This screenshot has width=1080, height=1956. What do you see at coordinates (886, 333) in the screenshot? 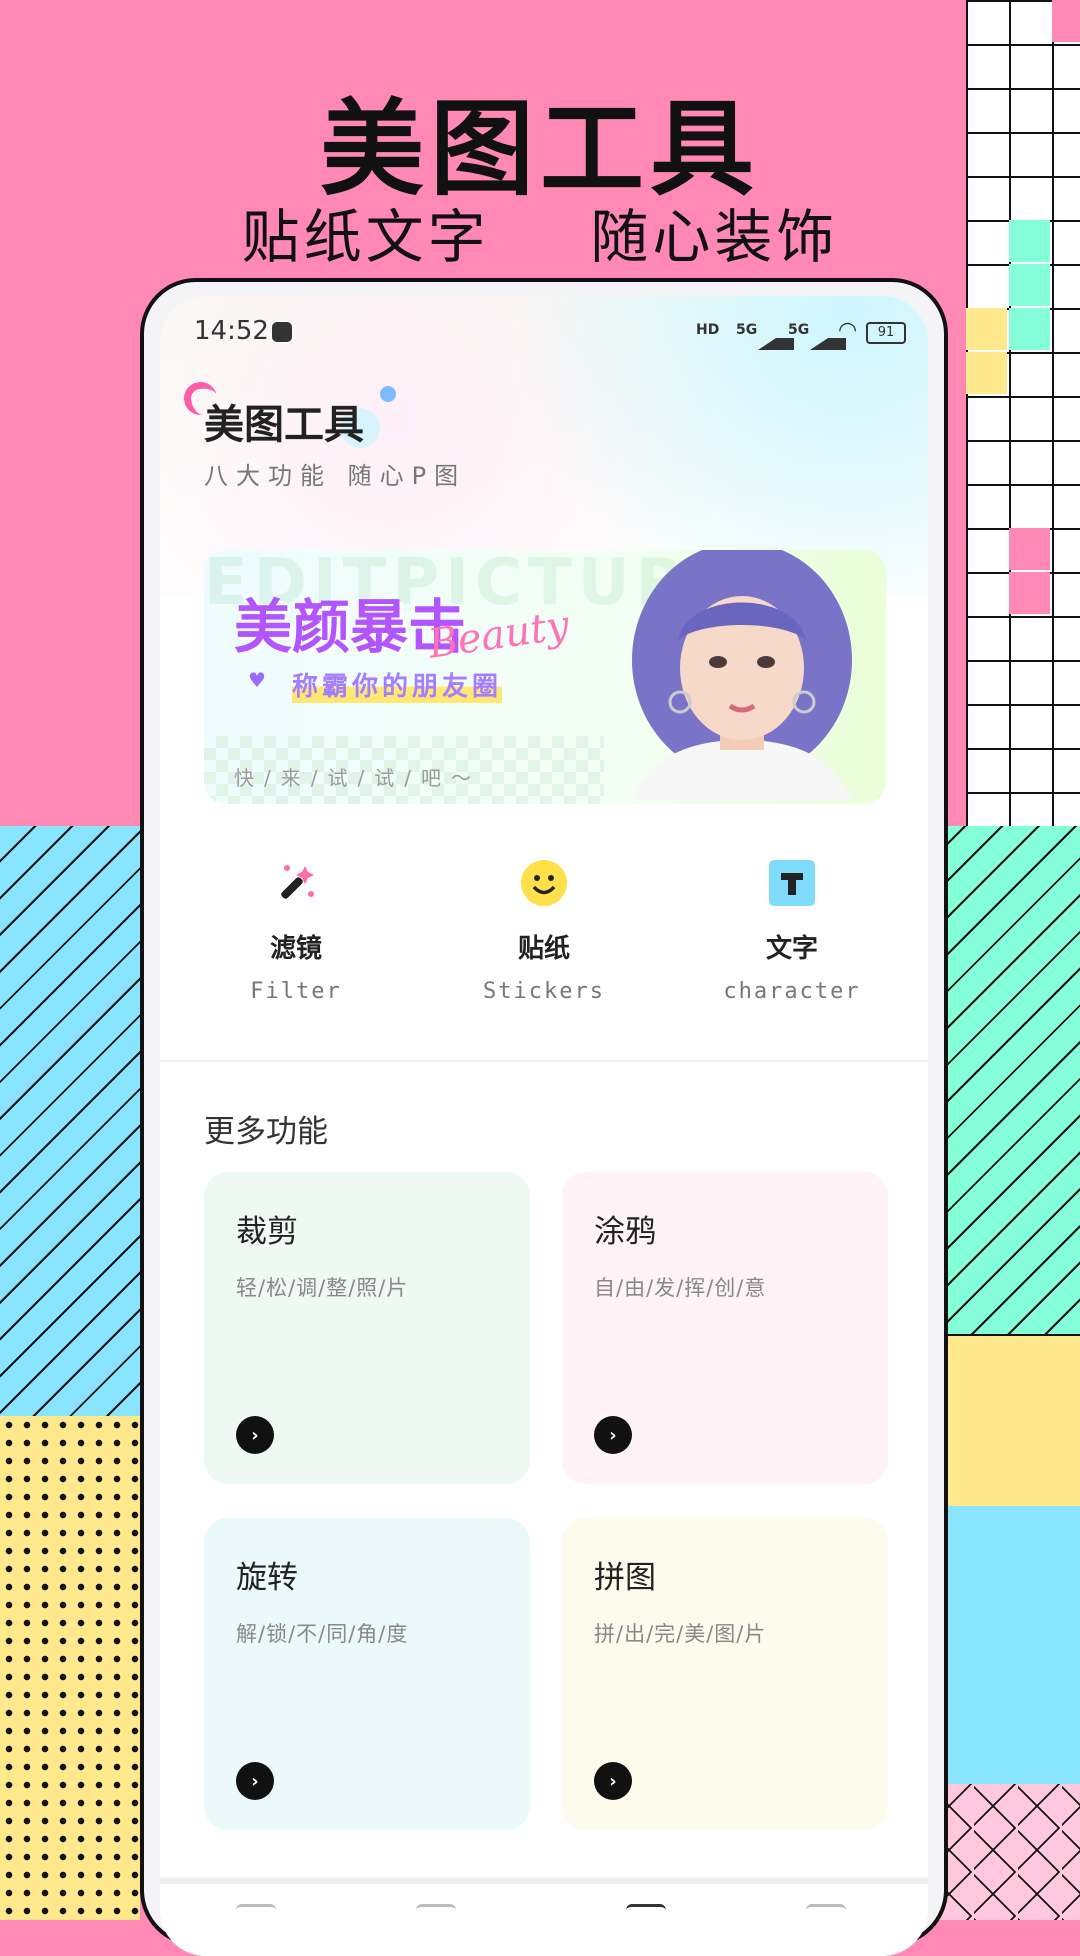
I see `battery-icon: 91` at bounding box center [886, 333].